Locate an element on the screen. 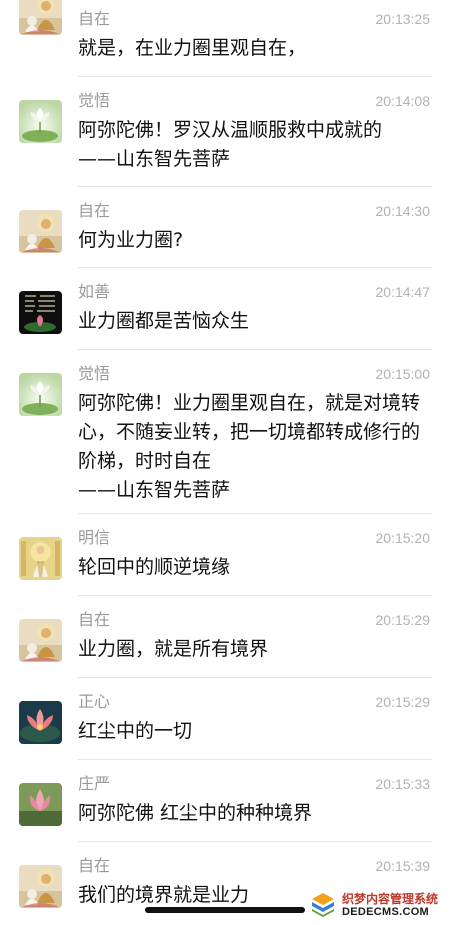 The height and width of the screenshot is (925, 450). message-text: 阿弥陀佛 红尘中的种种境界 is located at coordinates (256, 813).